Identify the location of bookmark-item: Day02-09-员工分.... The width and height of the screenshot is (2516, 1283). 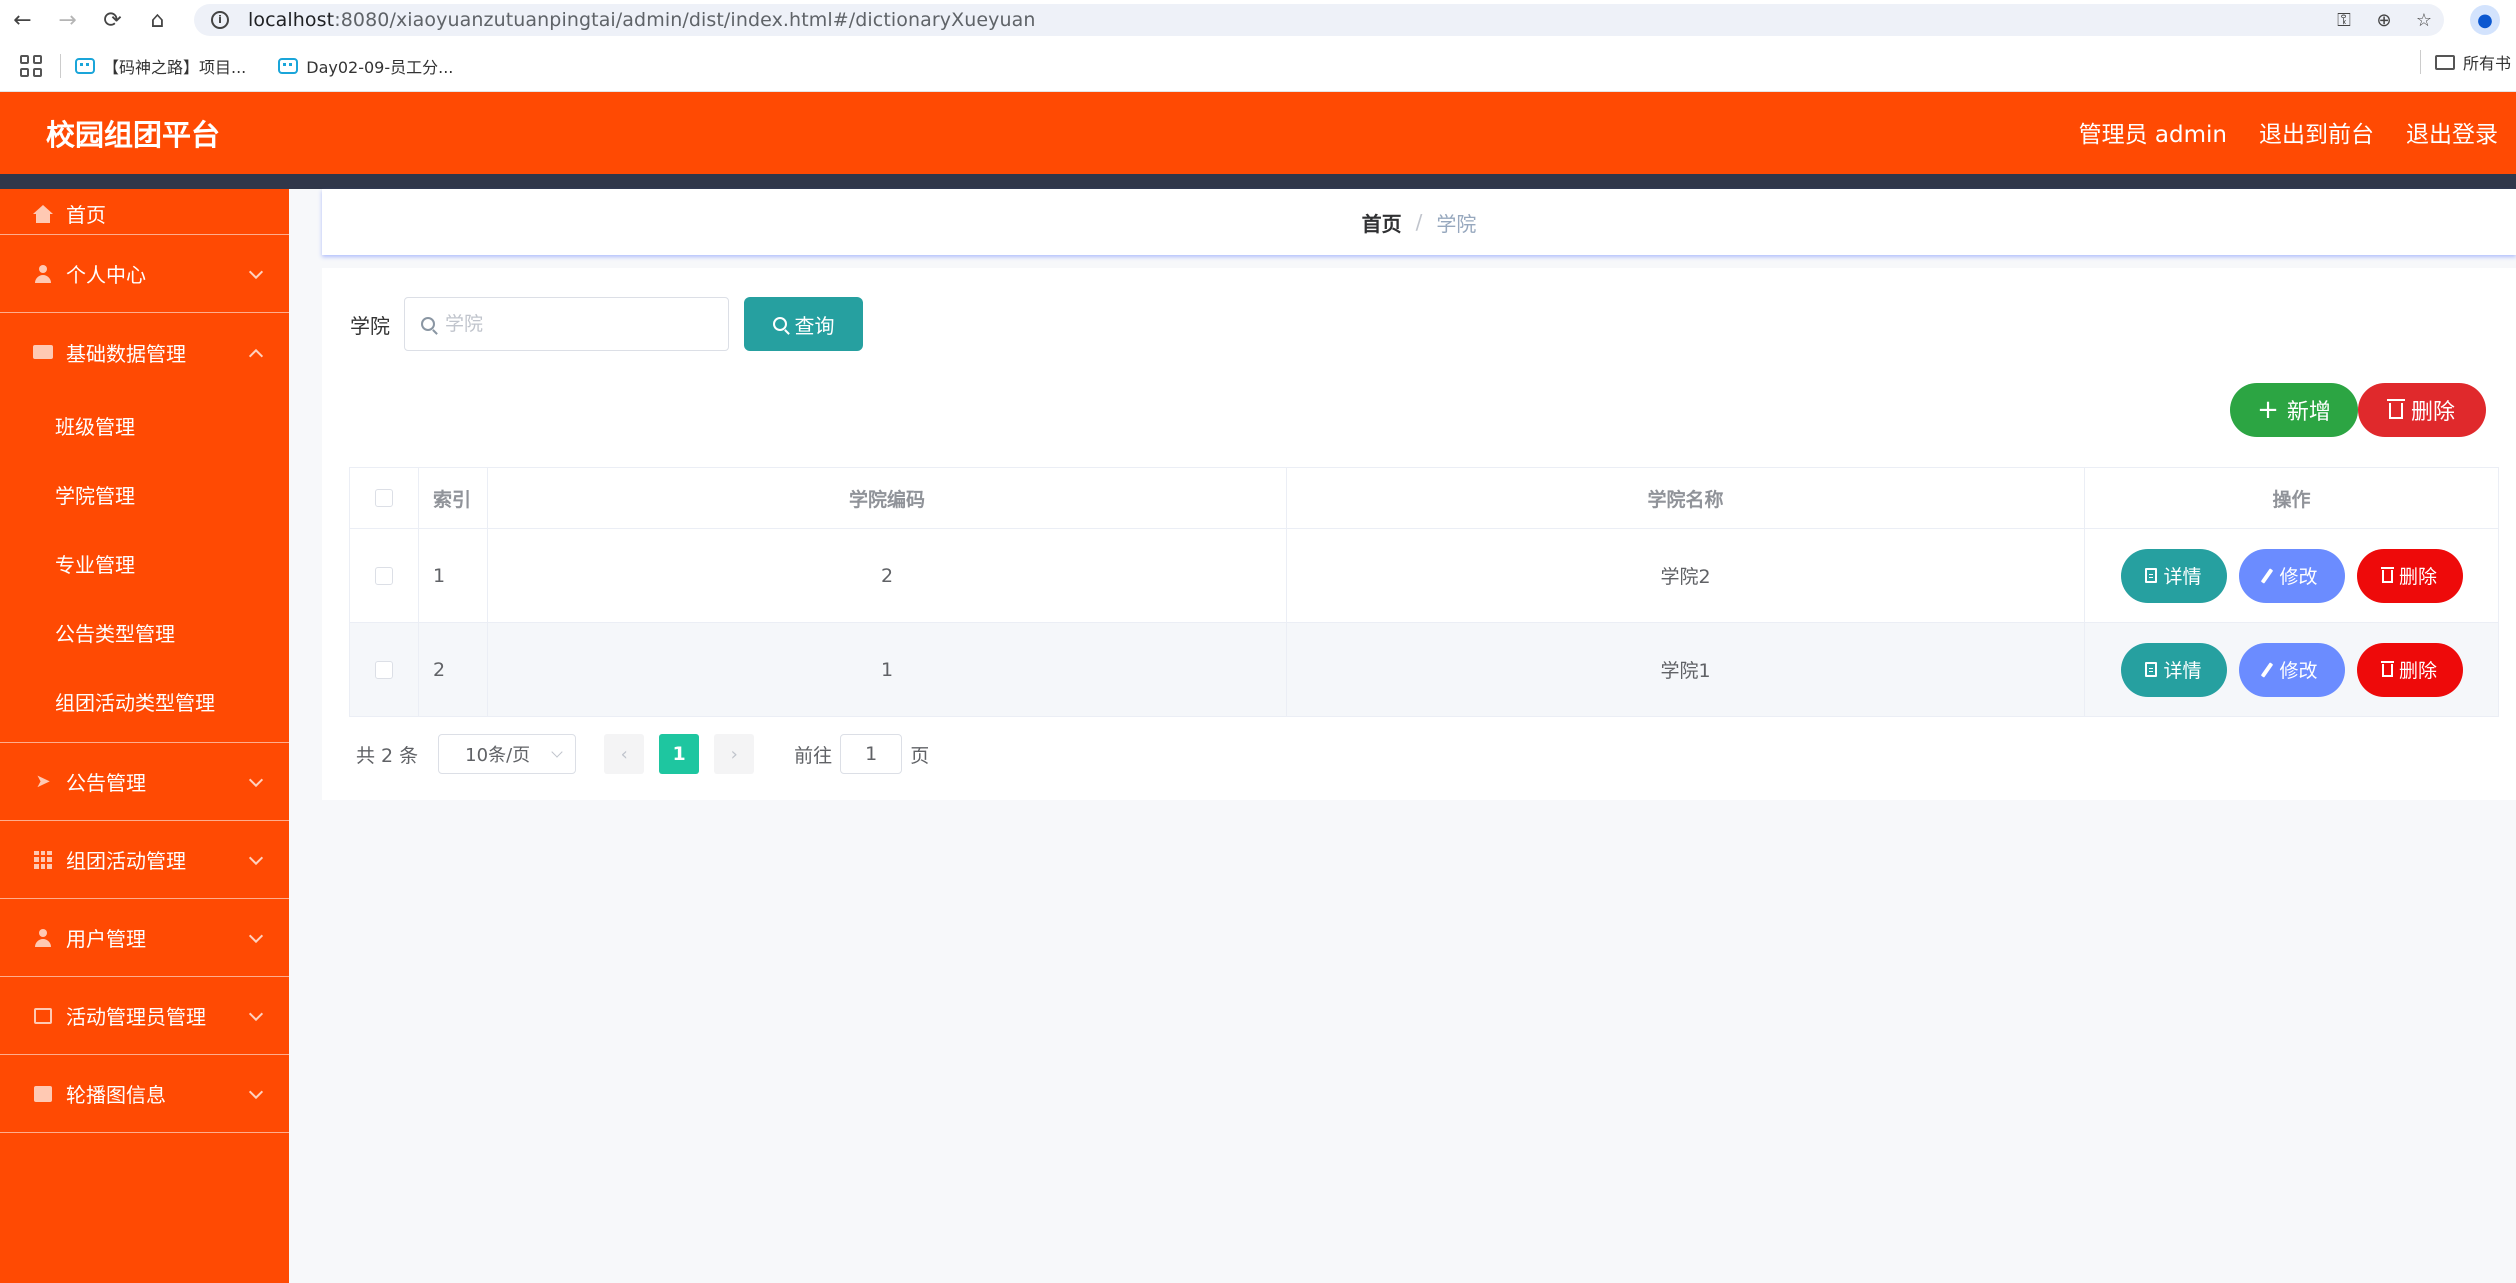
(365, 66).